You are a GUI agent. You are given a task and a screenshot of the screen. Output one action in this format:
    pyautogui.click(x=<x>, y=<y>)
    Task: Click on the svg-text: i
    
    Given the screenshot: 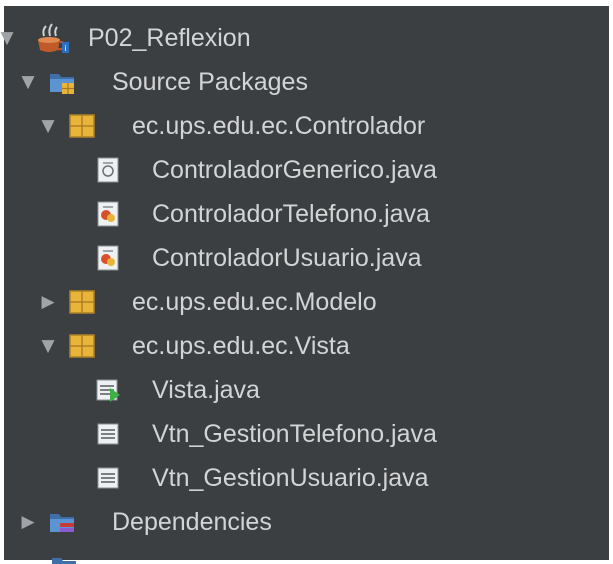 What is the action you would take?
    pyautogui.click(x=65, y=48)
    